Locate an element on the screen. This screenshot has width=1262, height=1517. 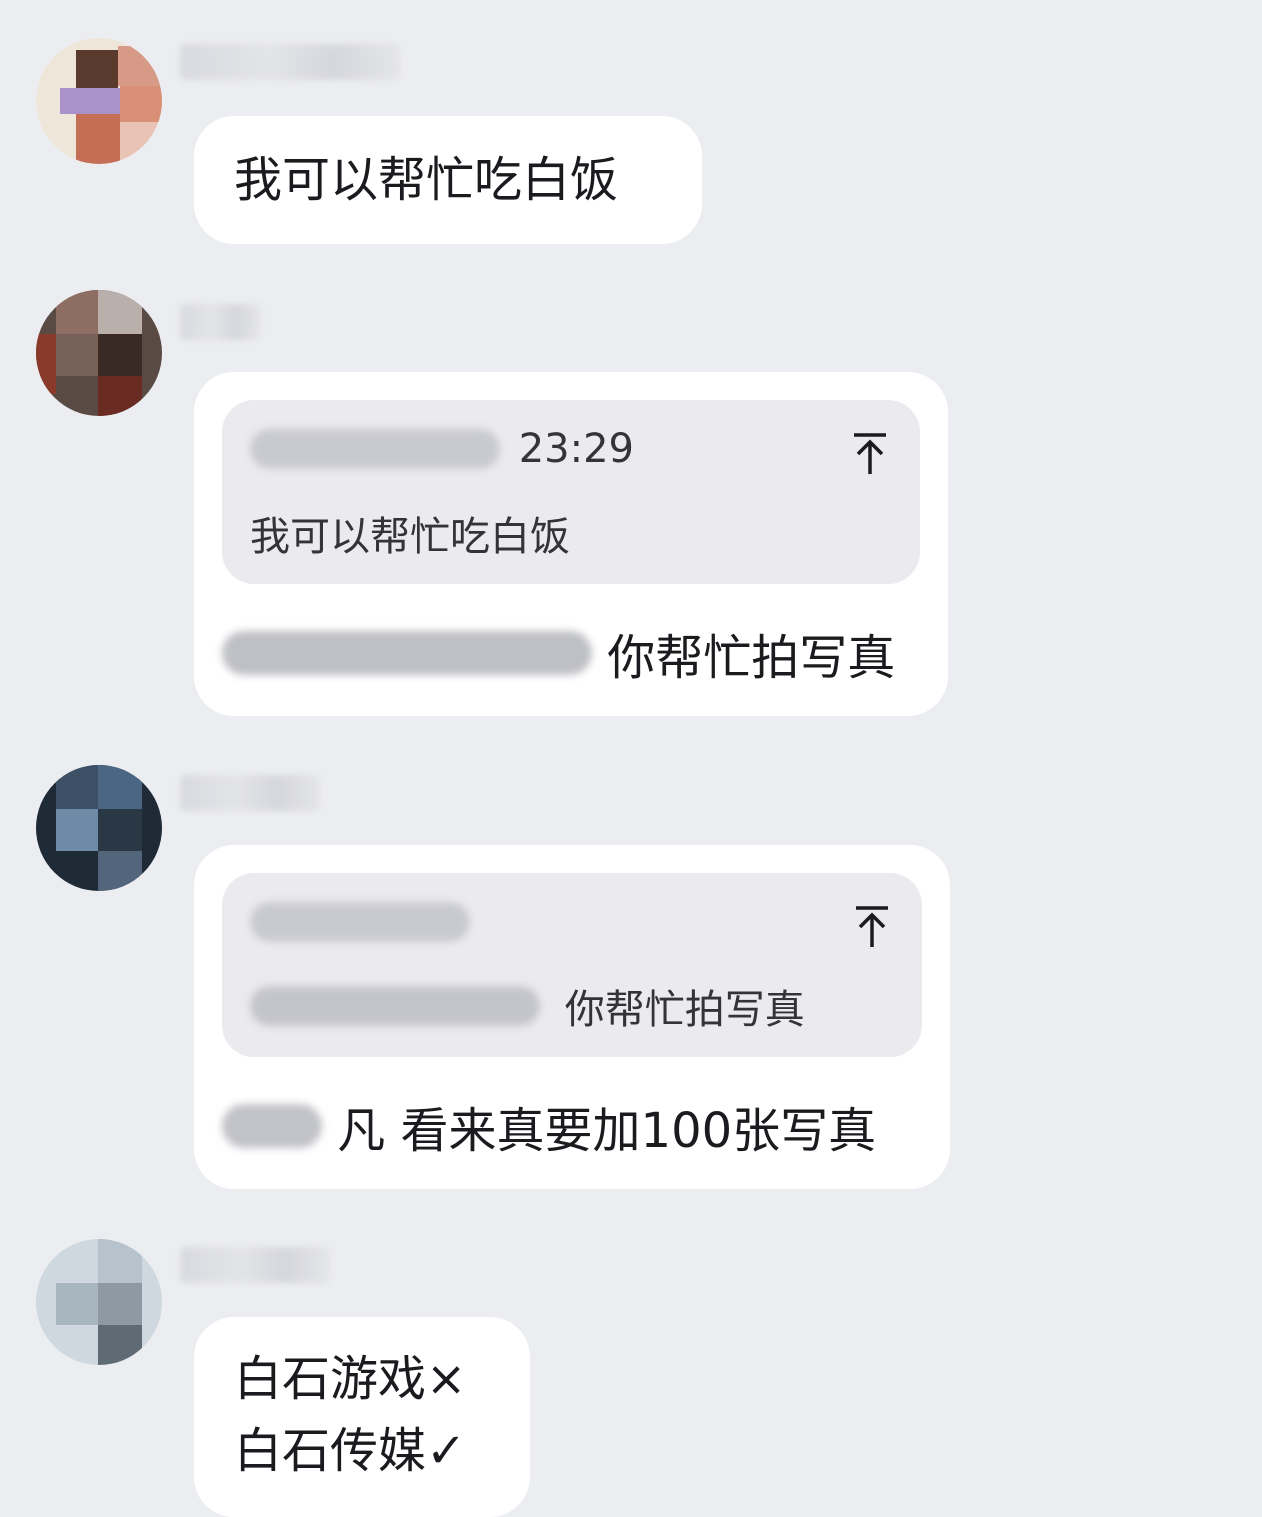
reply-text: 凡 看来真要加100张写真 is located at coordinates (607, 1131).